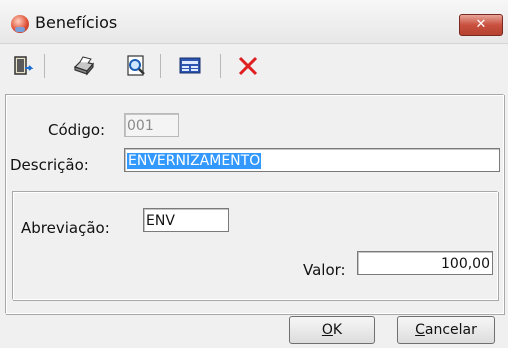  What do you see at coordinates (186, 220) in the screenshot?
I see `abreviacao-field: ENV` at bounding box center [186, 220].